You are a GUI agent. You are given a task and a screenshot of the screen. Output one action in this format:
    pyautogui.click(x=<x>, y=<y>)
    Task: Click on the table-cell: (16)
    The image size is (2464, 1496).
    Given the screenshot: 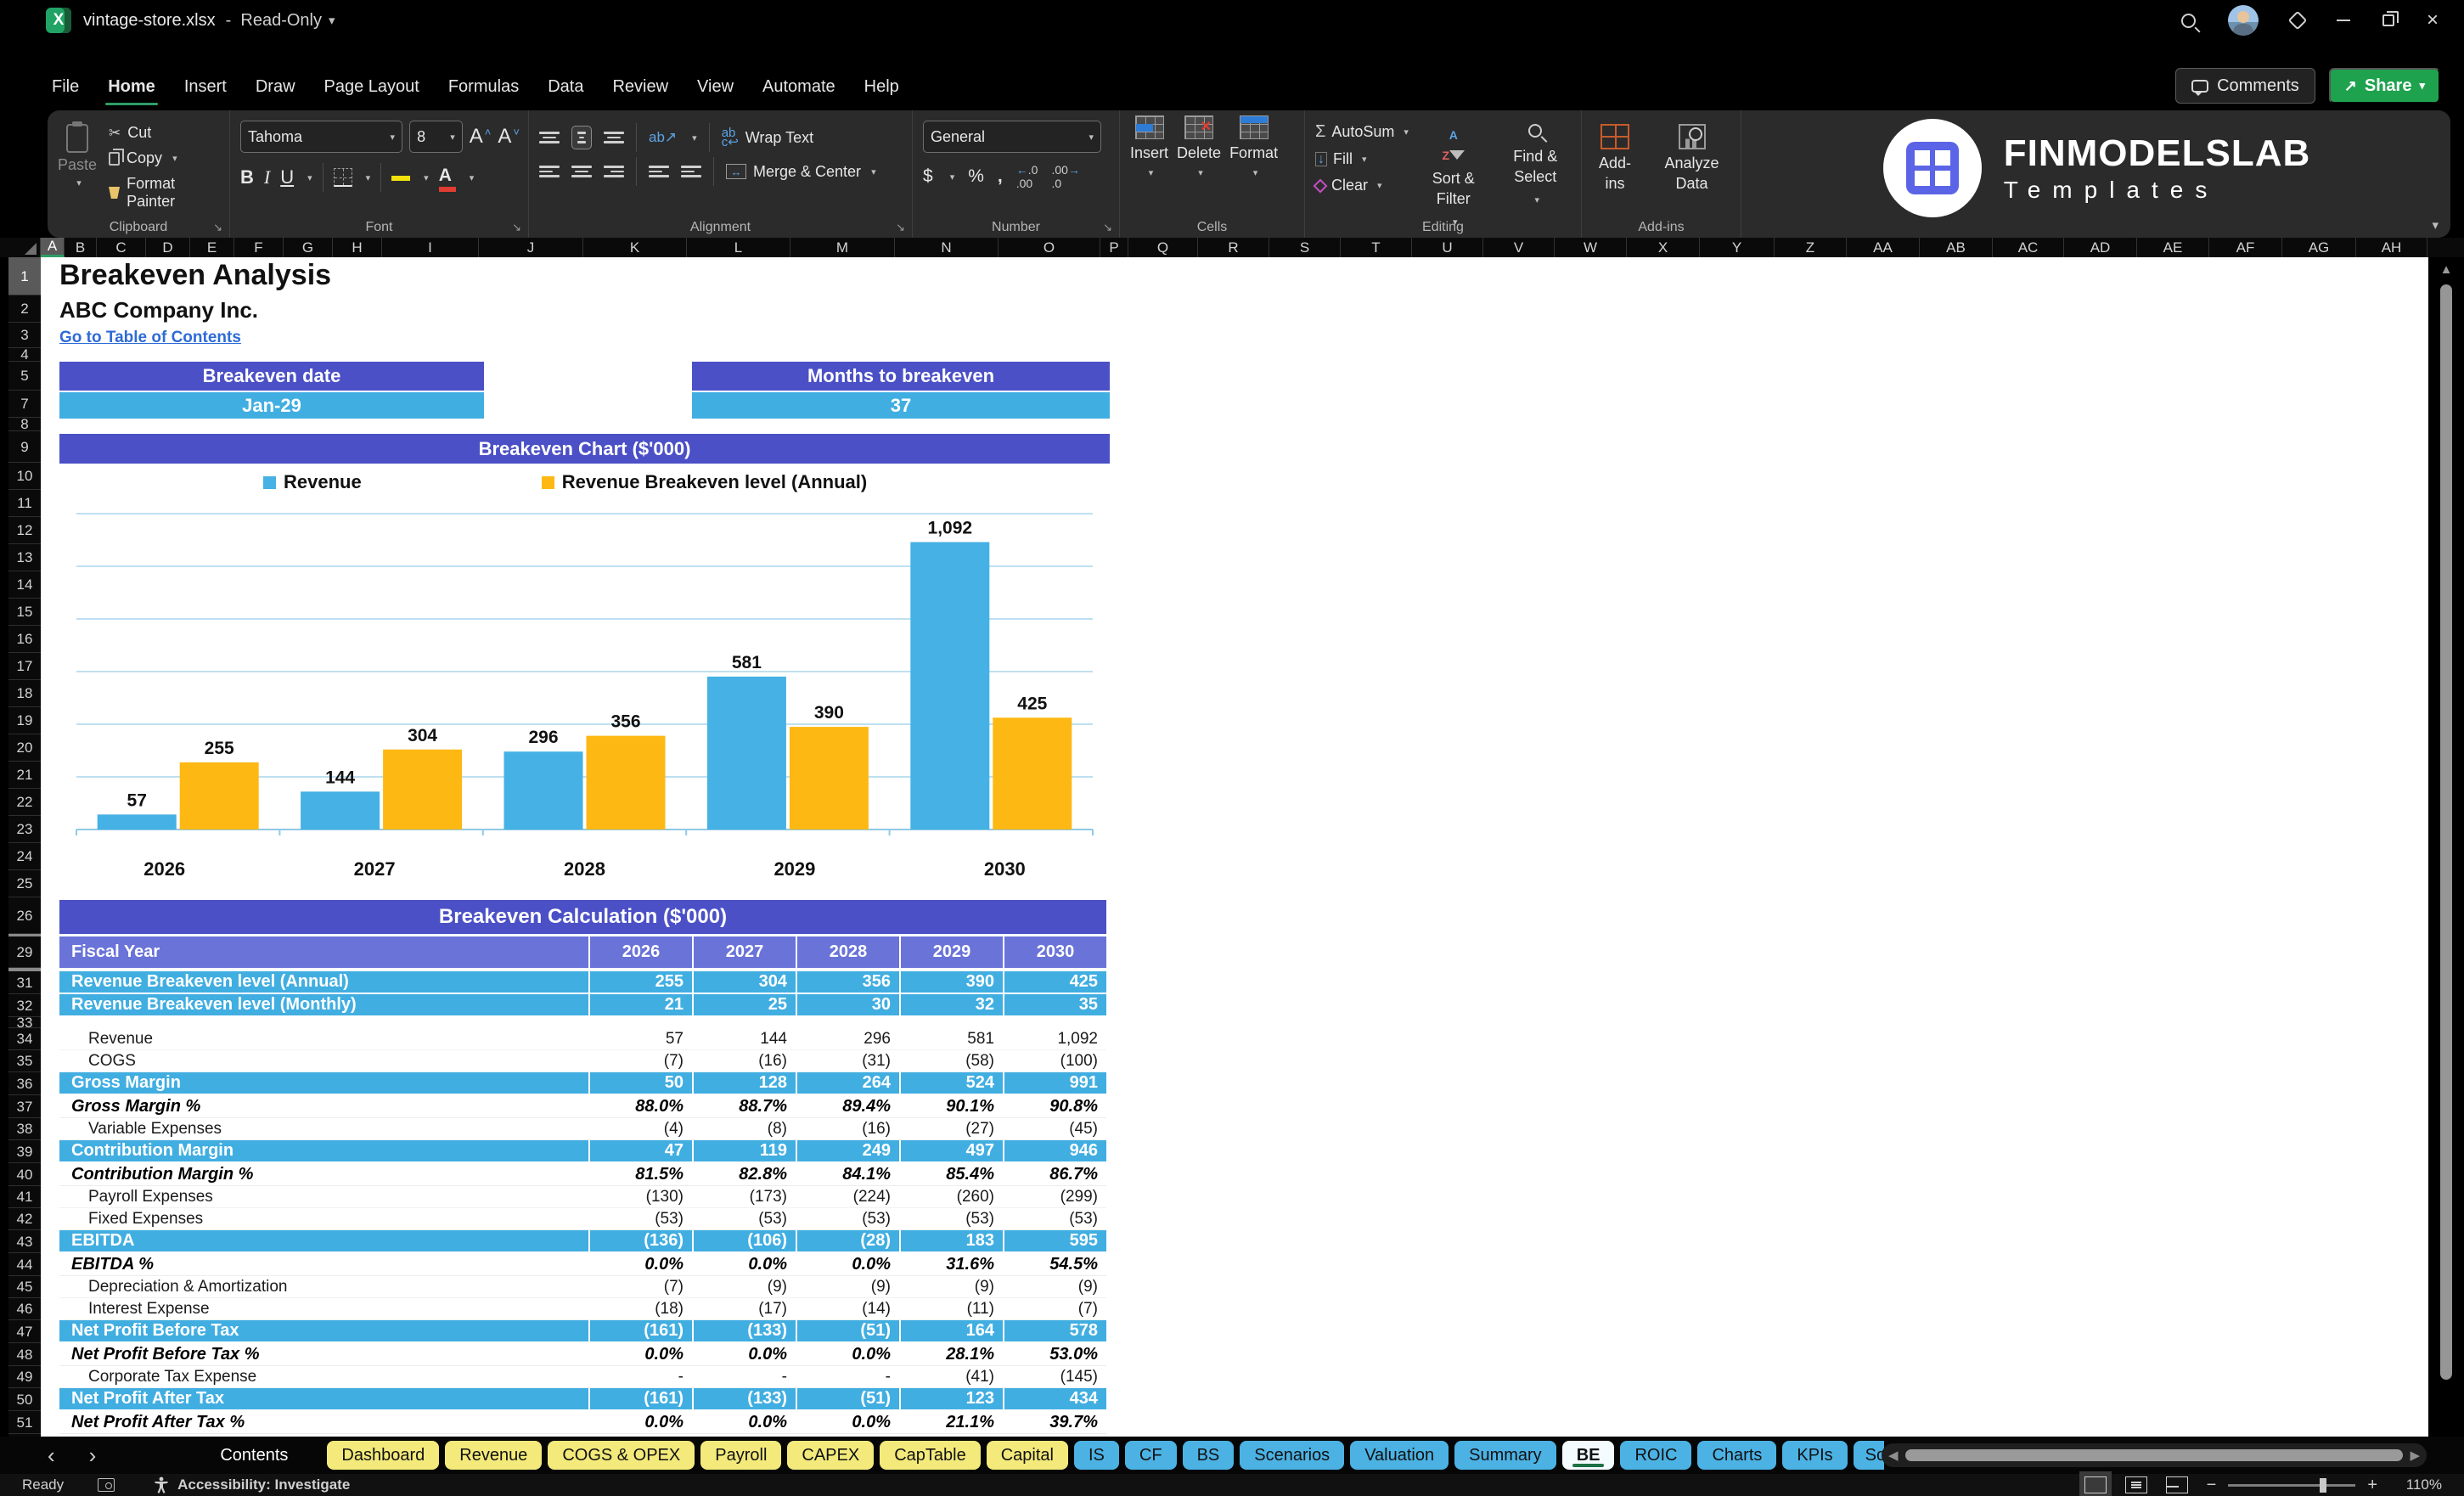 What is the action you would take?
    pyautogui.click(x=744, y=1060)
    